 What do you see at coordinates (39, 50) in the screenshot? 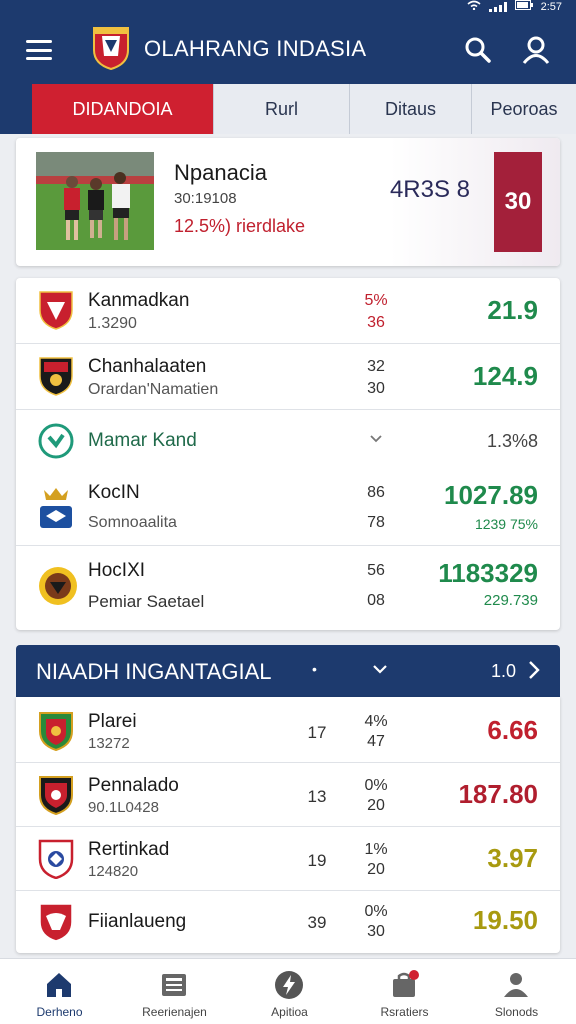
I see `menu-icon` at bounding box center [39, 50].